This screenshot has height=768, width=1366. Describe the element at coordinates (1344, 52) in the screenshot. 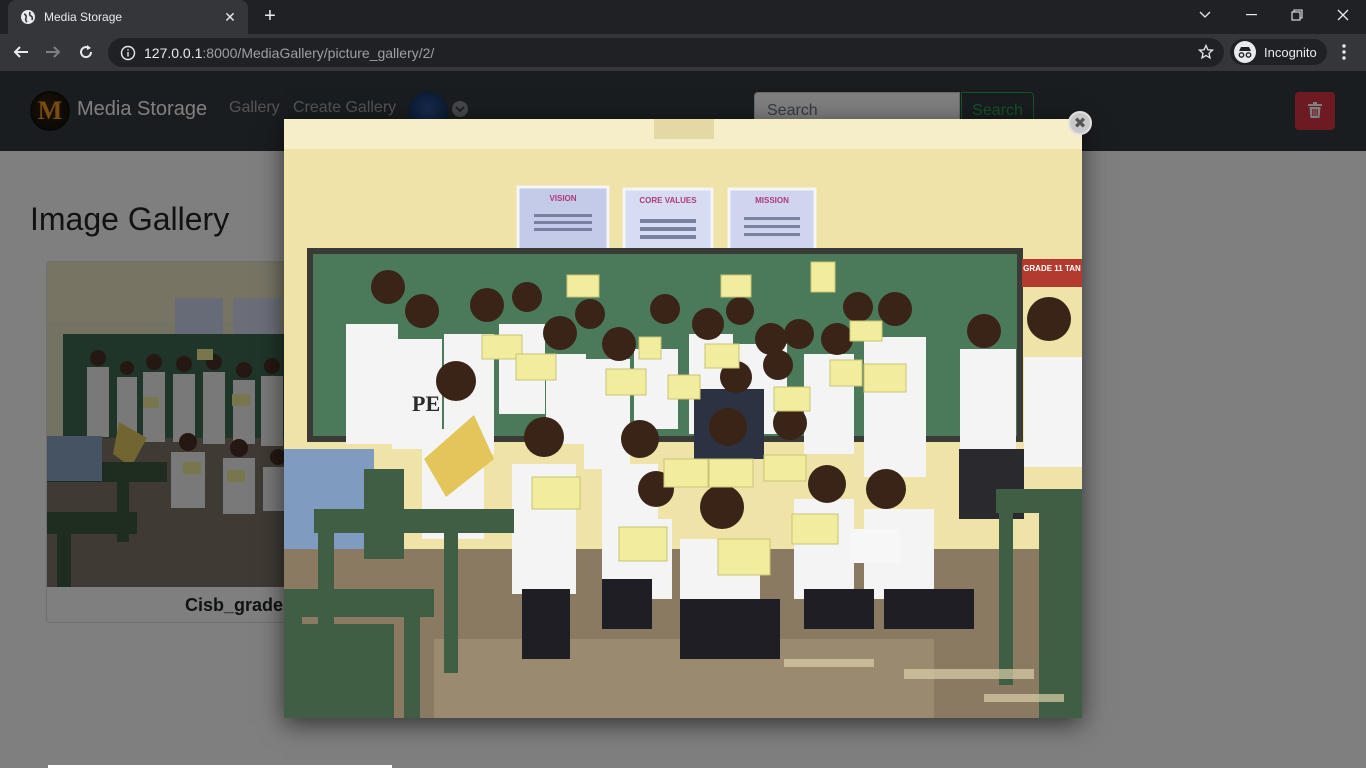

I see `kebab-menu-icon` at that location.